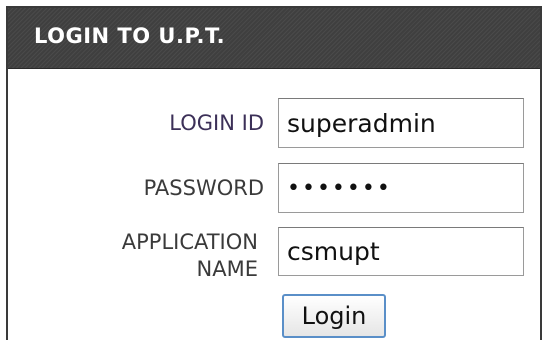 The height and width of the screenshot is (340, 550). What do you see at coordinates (216, 123) in the screenshot?
I see `login-id-label: LOGIN ID` at bounding box center [216, 123].